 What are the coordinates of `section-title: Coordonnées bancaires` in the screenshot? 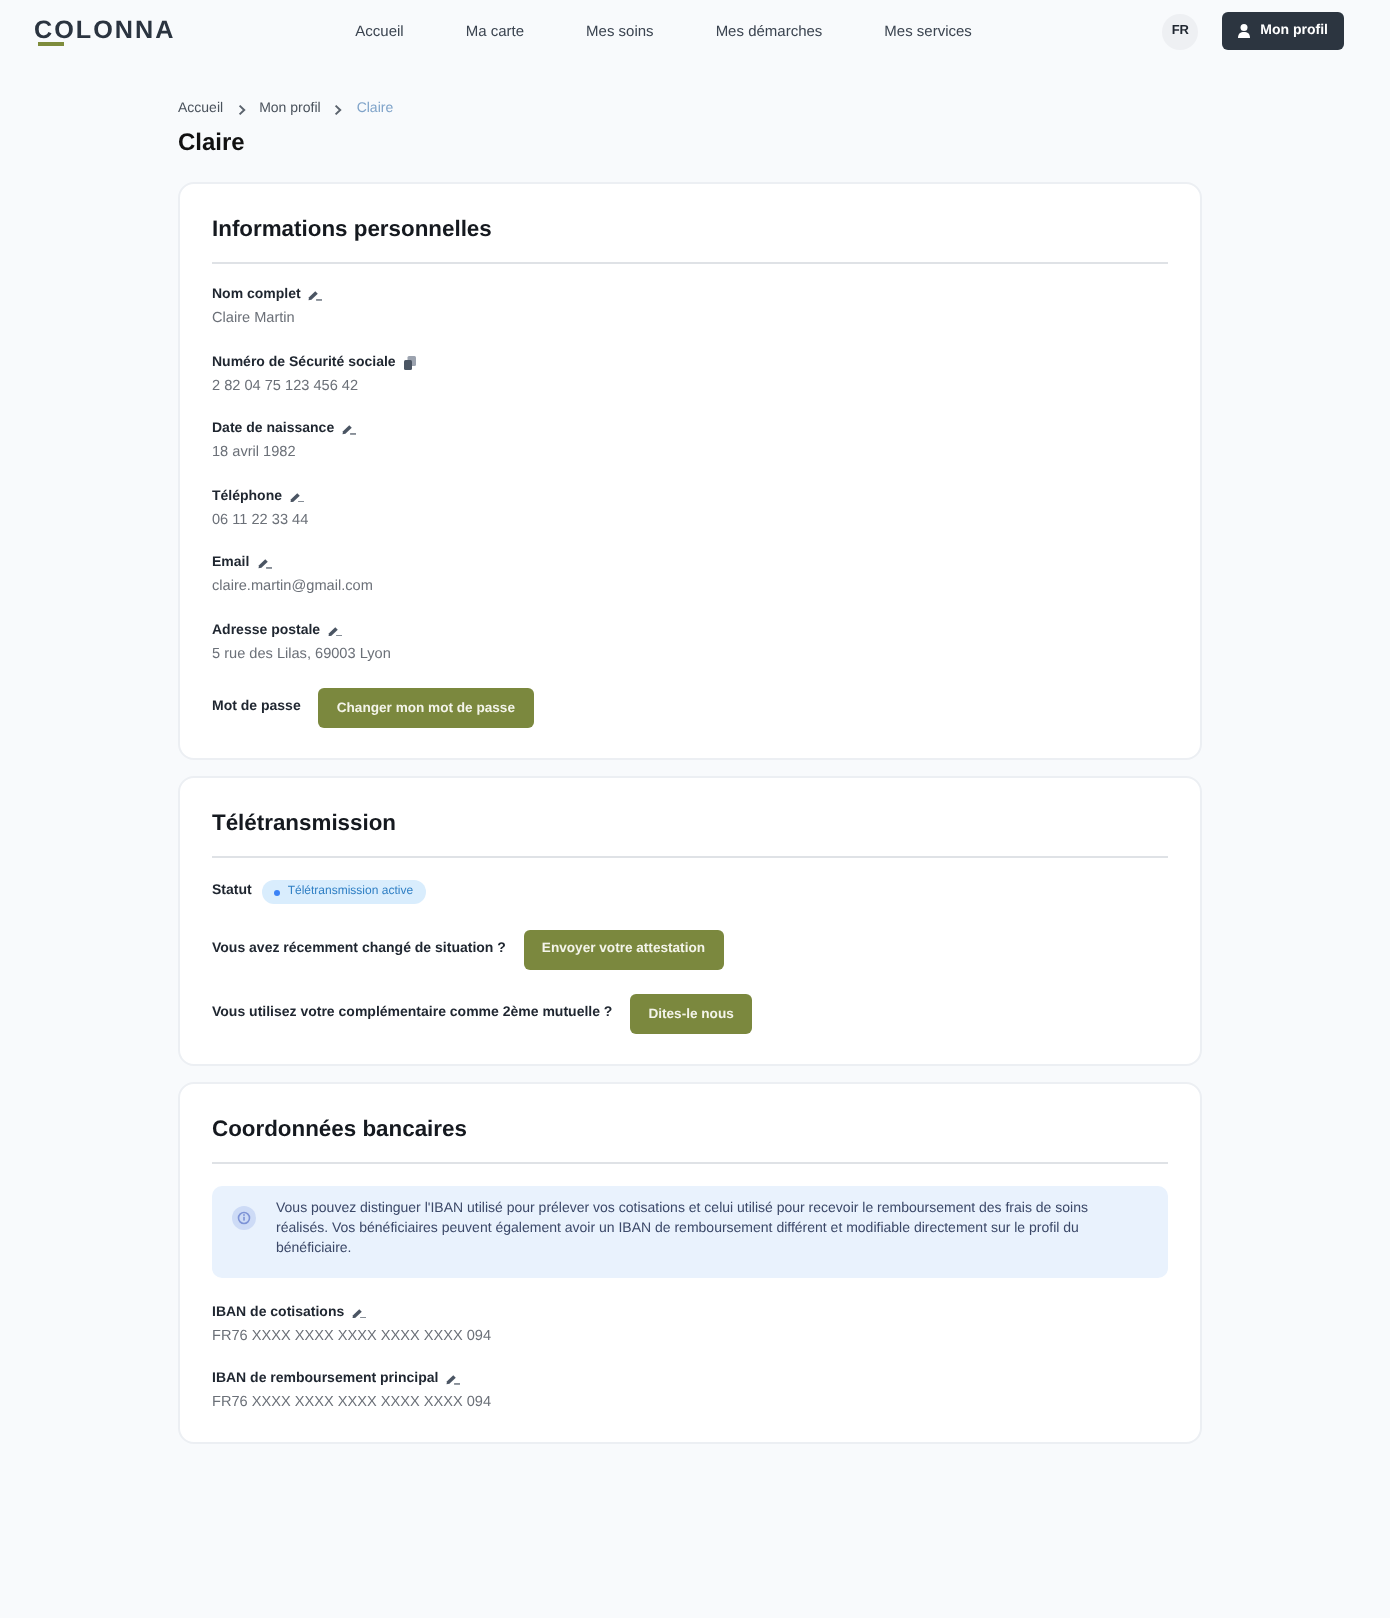 It's located at (340, 1131).